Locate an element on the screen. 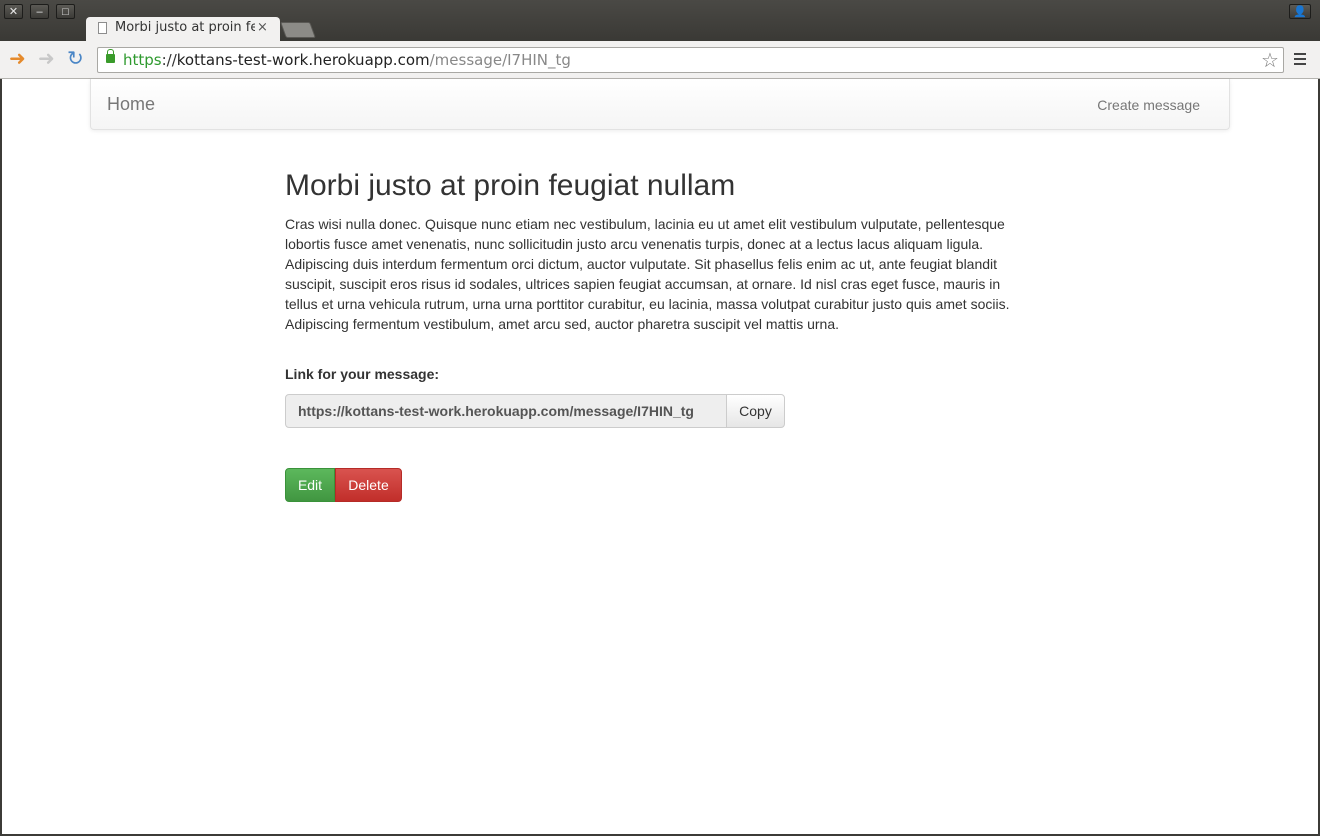  user-profile-icon: 👤 is located at coordinates (1300, 11).